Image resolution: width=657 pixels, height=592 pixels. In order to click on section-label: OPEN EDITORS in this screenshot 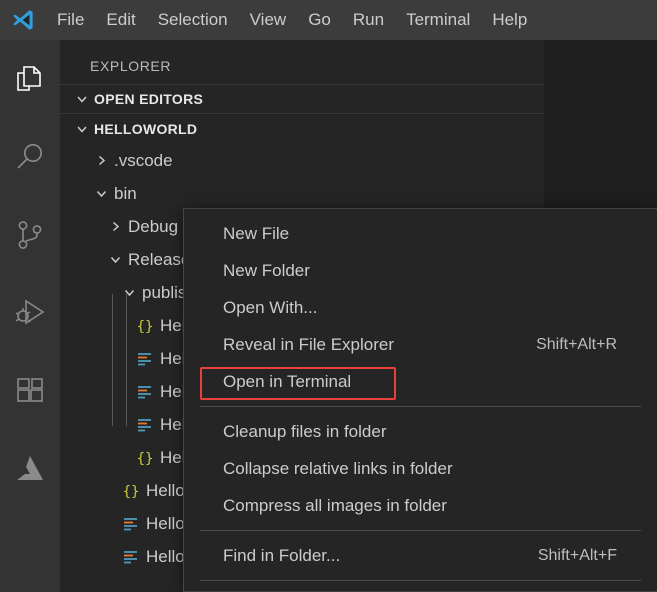, I will do `click(149, 99)`.